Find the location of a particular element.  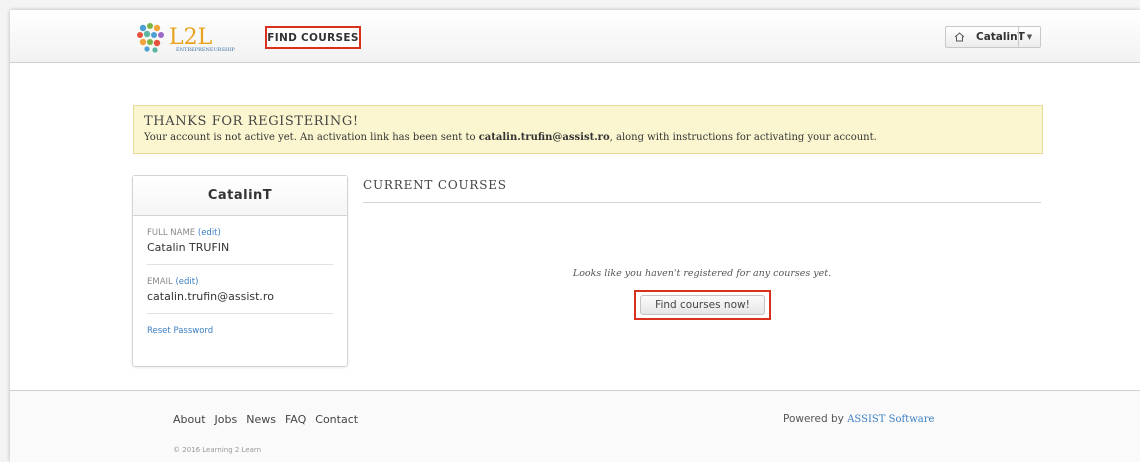

l2l-logo-icon: L2L ENTREPRENEURSHIP is located at coordinates (186, 38).